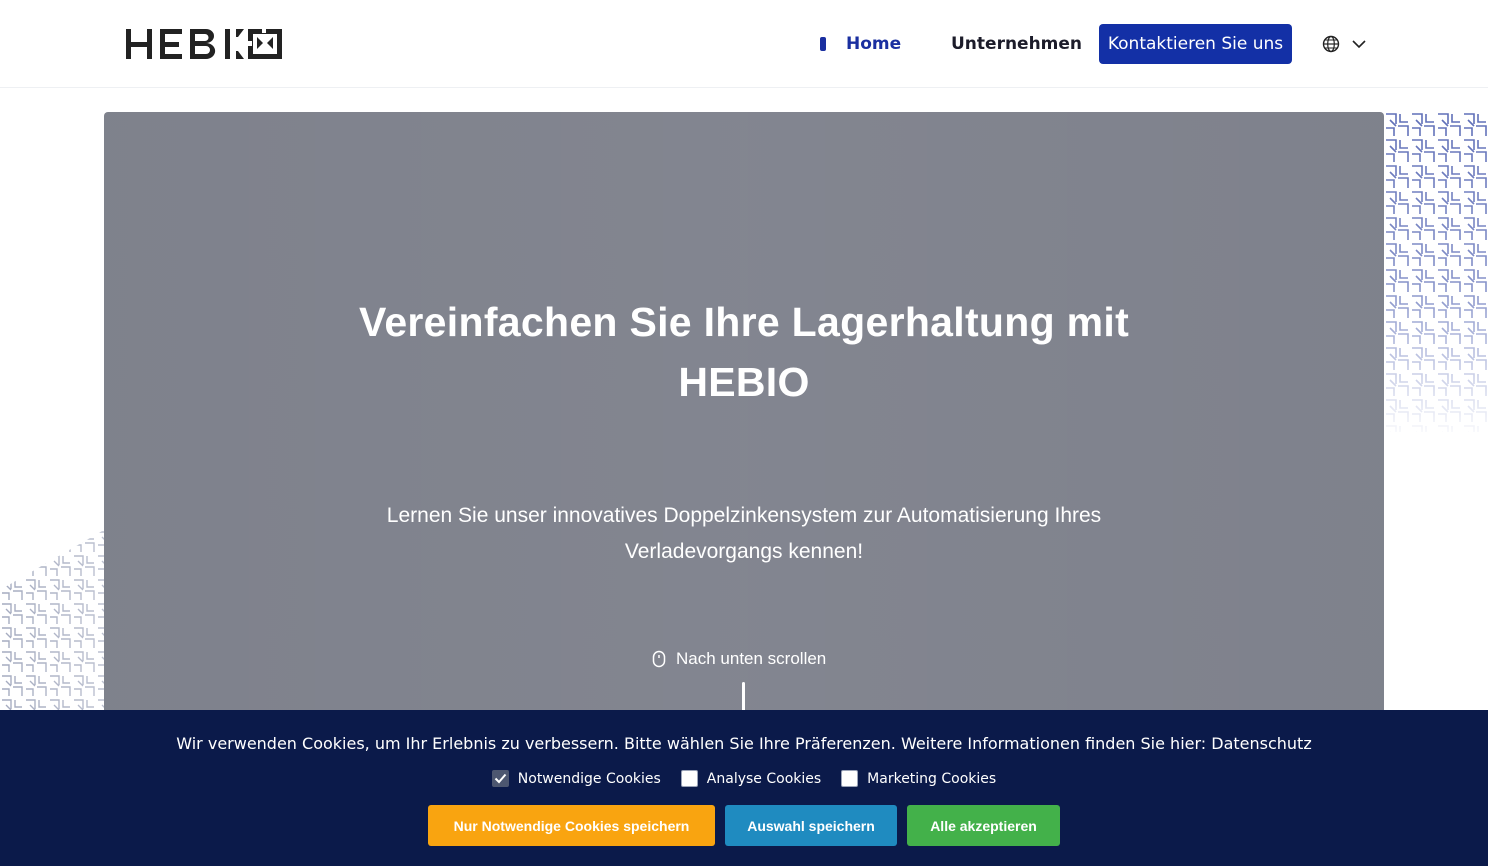 This screenshot has height=866, width=1500. I want to click on nav-company-label: Unternehmen, so click(1017, 44).